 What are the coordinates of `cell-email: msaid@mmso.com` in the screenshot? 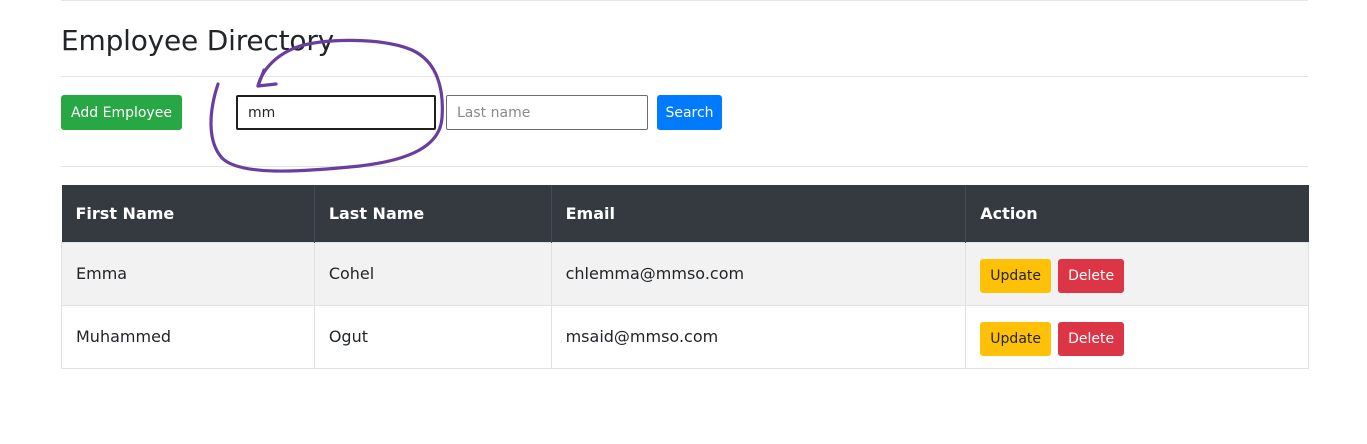 It's located at (758, 336).